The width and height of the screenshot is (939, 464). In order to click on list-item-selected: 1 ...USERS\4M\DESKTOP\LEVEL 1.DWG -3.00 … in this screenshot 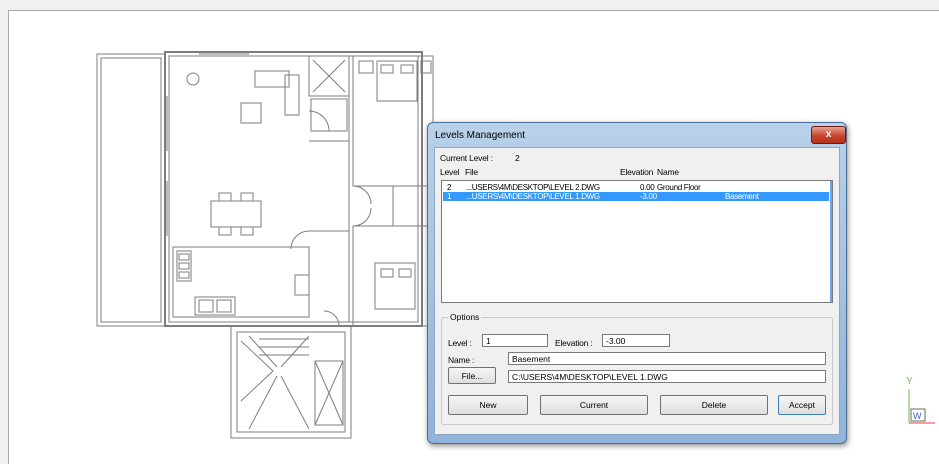, I will do `click(636, 196)`.